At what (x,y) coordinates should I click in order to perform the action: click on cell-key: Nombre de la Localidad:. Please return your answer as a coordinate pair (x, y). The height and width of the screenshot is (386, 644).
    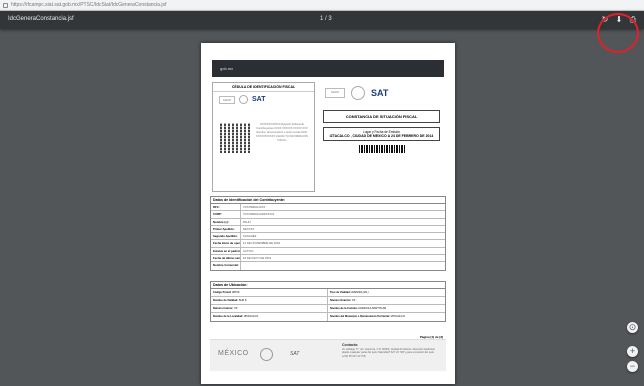
    Looking at the image, I should click on (228, 316).